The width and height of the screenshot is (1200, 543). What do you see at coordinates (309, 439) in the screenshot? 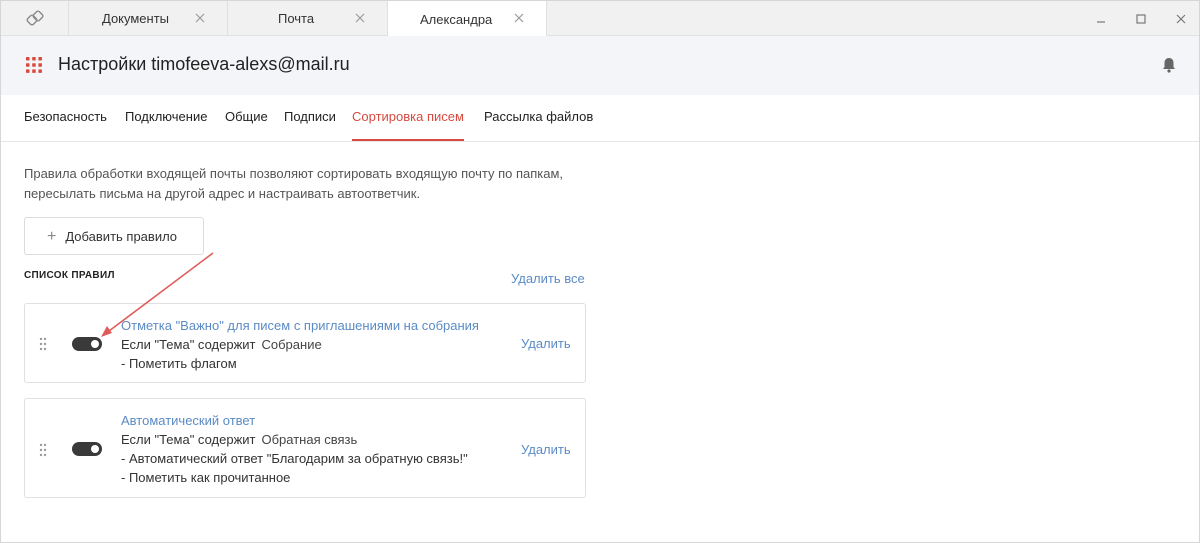
I see `condition-value: Обратная связь` at bounding box center [309, 439].